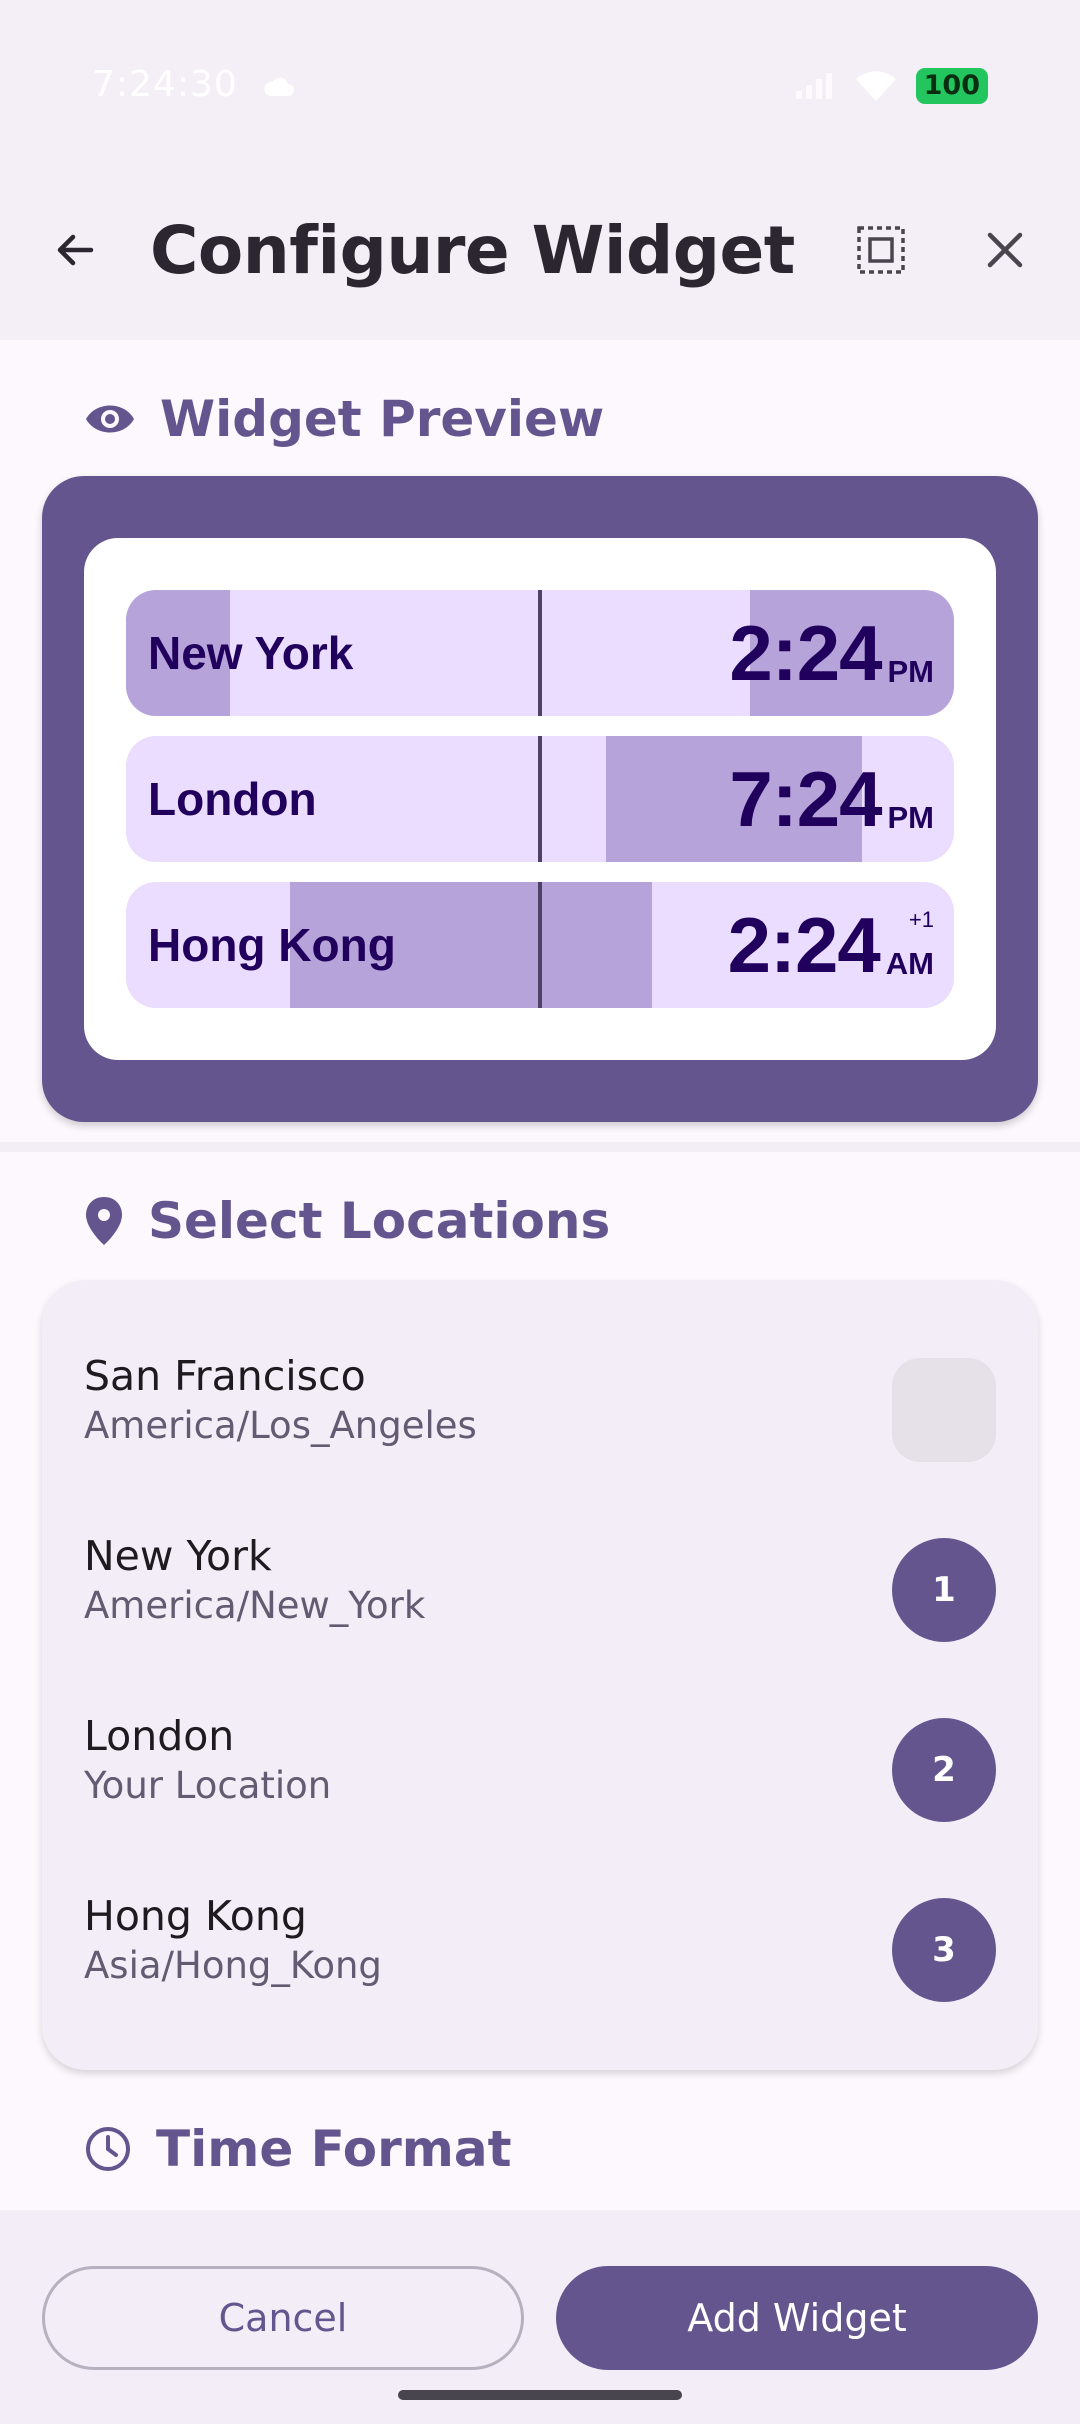 The height and width of the screenshot is (2424, 1080). I want to click on preview-time: 2:24 +1 AM, so click(831, 945).